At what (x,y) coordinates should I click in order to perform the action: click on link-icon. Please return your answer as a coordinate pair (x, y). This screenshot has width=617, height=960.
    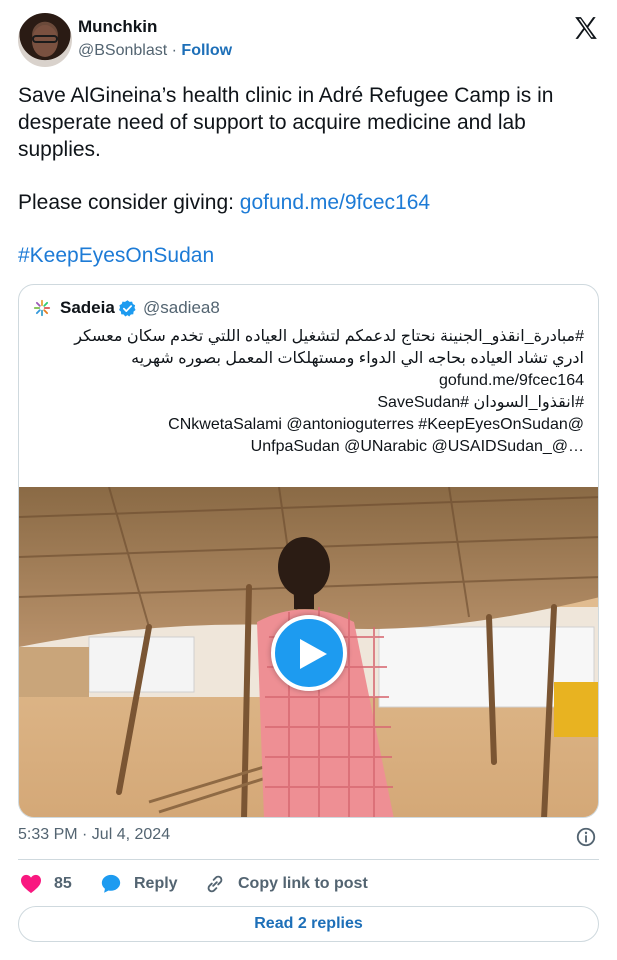
    Looking at the image, I should click on (215, 884).